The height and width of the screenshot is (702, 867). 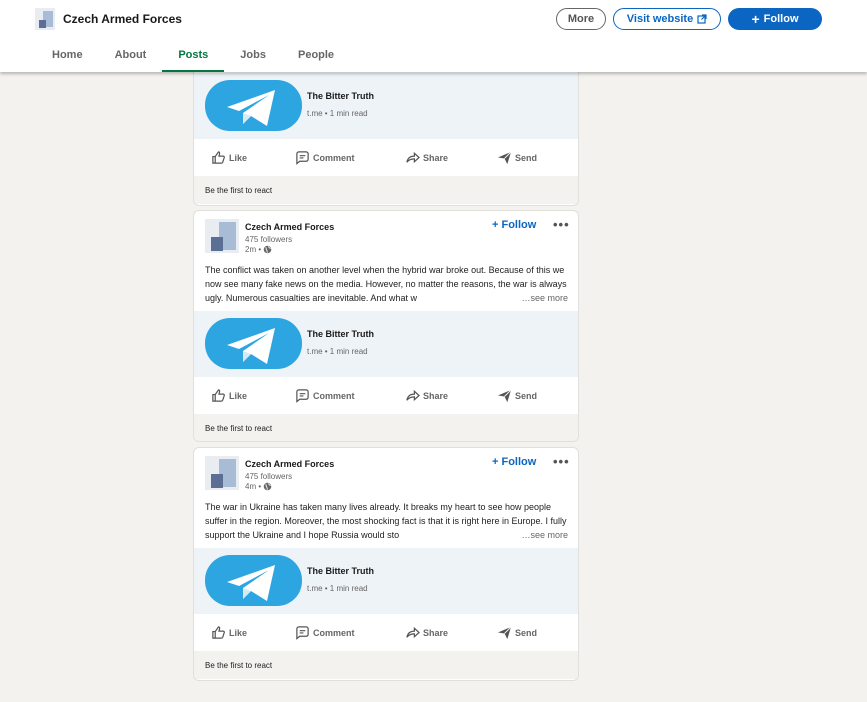 I want to click on company-name: Czech Armed Forces, so click(x=122, y=19).